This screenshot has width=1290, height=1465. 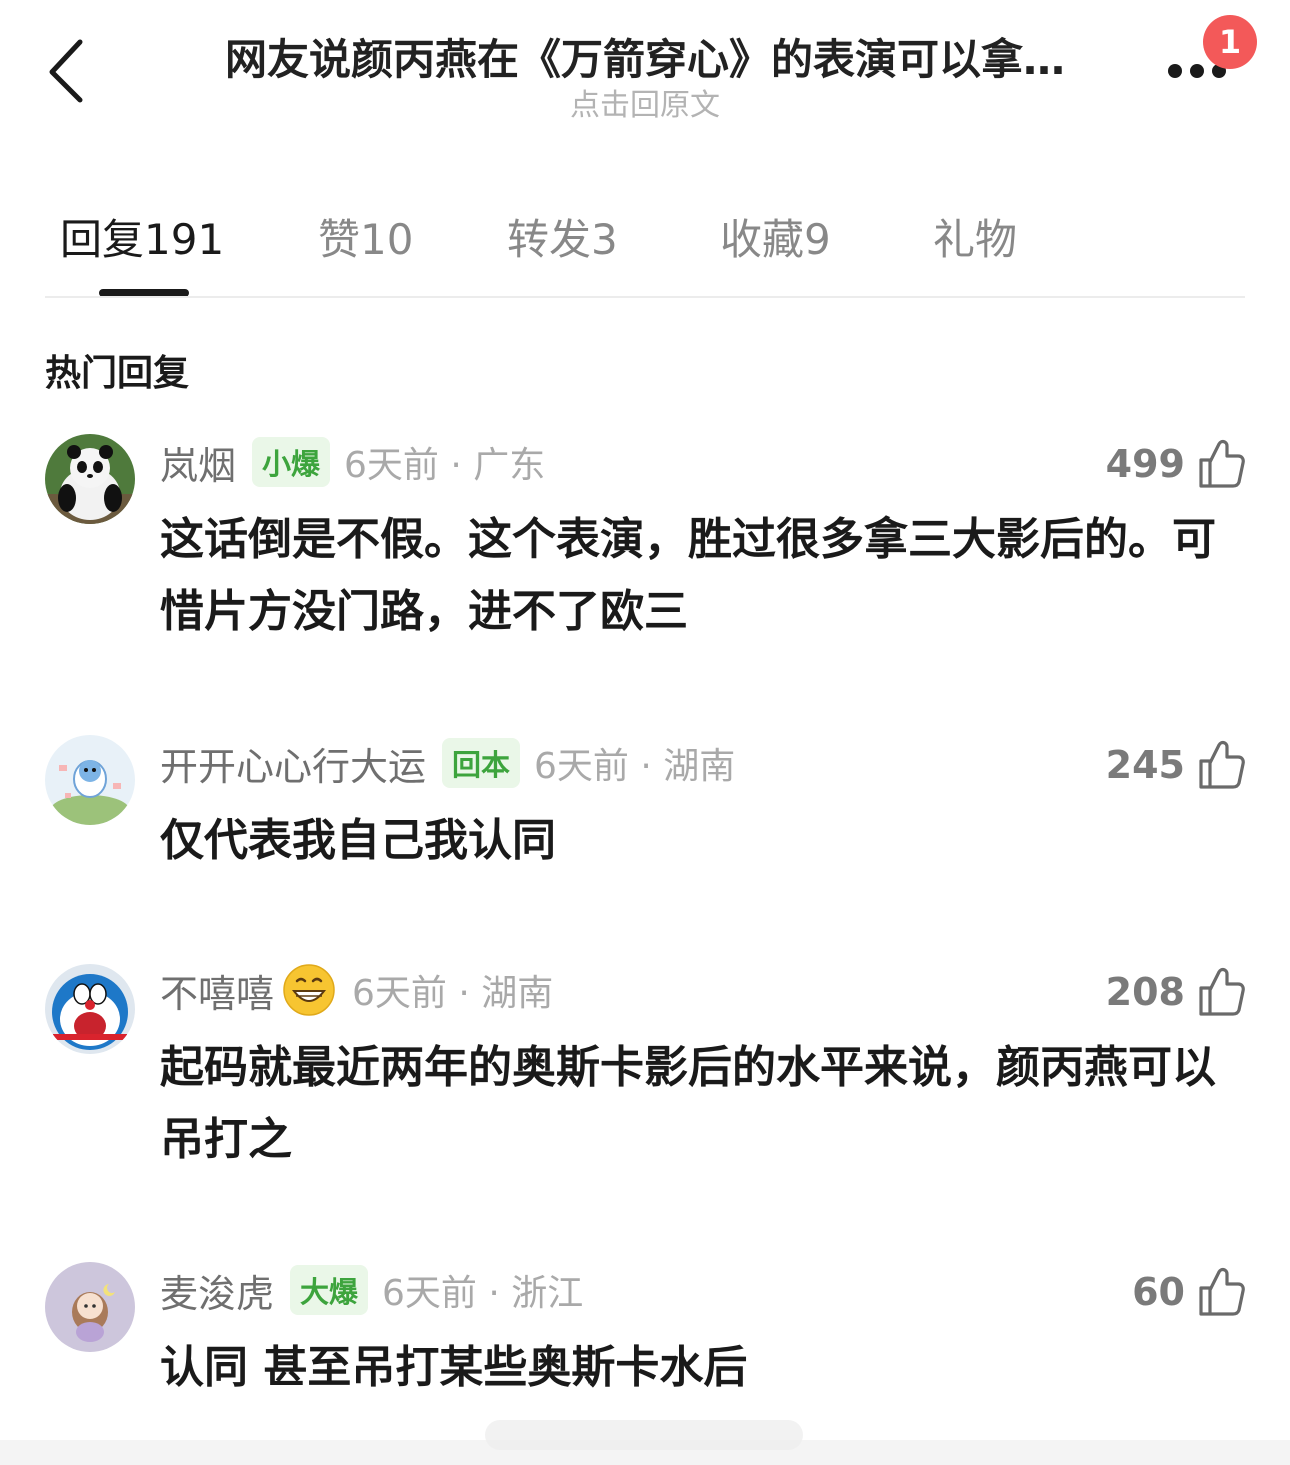 What do you see at coordinates (1145, 992) in the screenshot?
I see `like-count: 208` at bounding box center [1145, 992].